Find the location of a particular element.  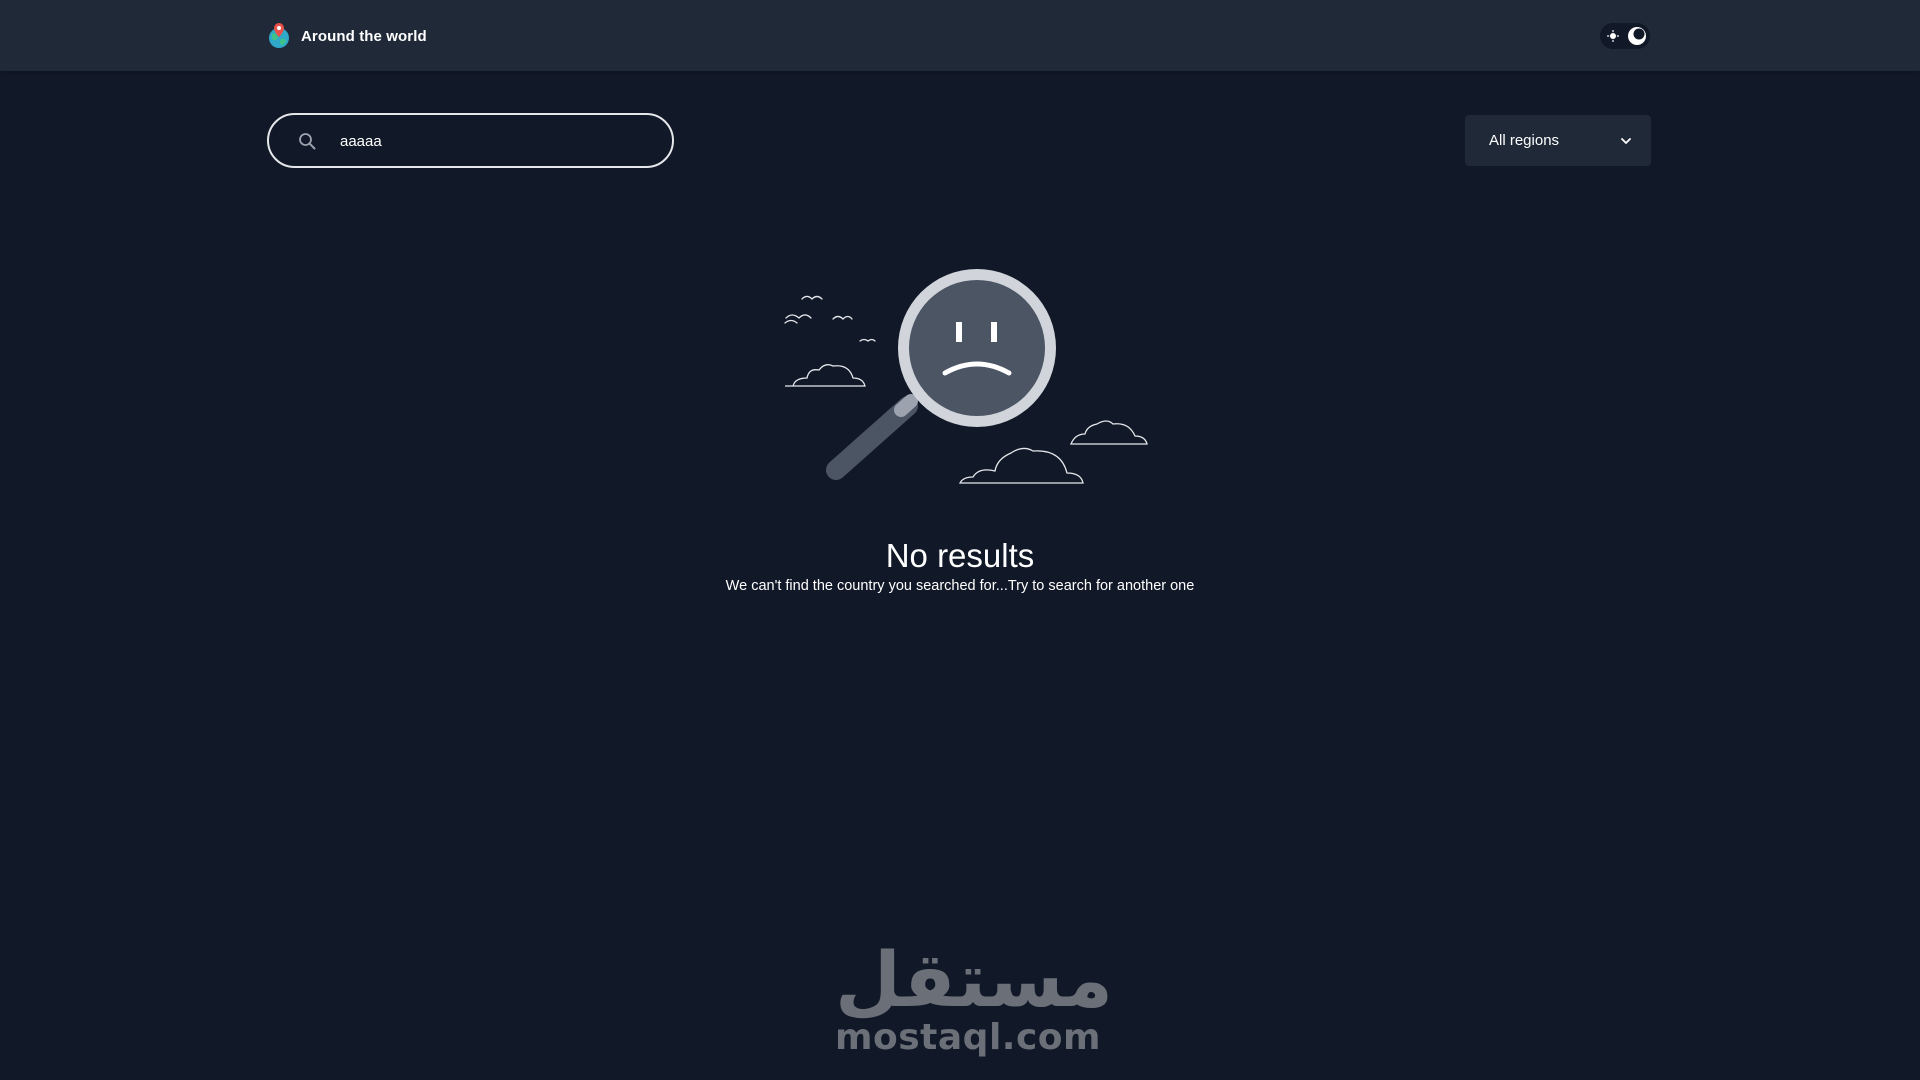

moon-icon is located at coordinates (1637, 36).